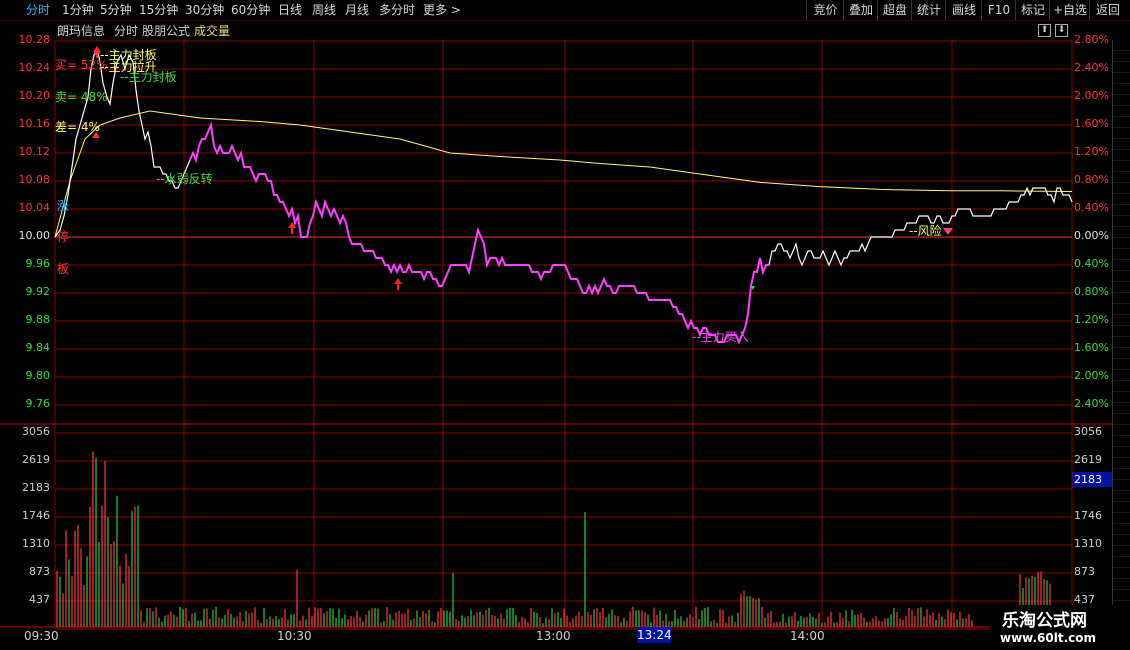 This screenshot has width=1130, height=650. I want to click on watermark-name: 乐淘公式网, so click(1044, 621).